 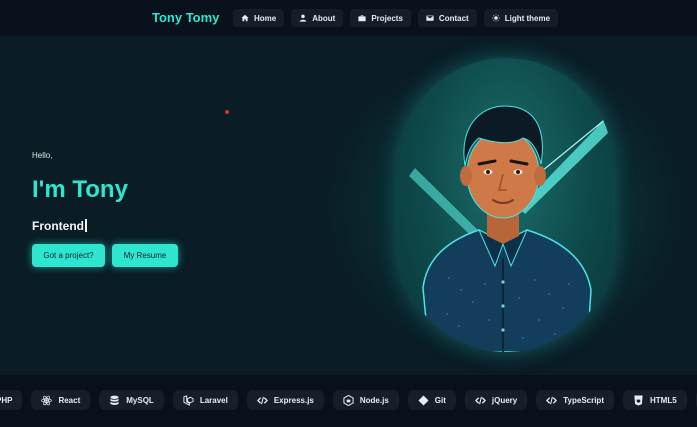 I want to click on nav-contact-link: Contact, so click(x=447, y=18).